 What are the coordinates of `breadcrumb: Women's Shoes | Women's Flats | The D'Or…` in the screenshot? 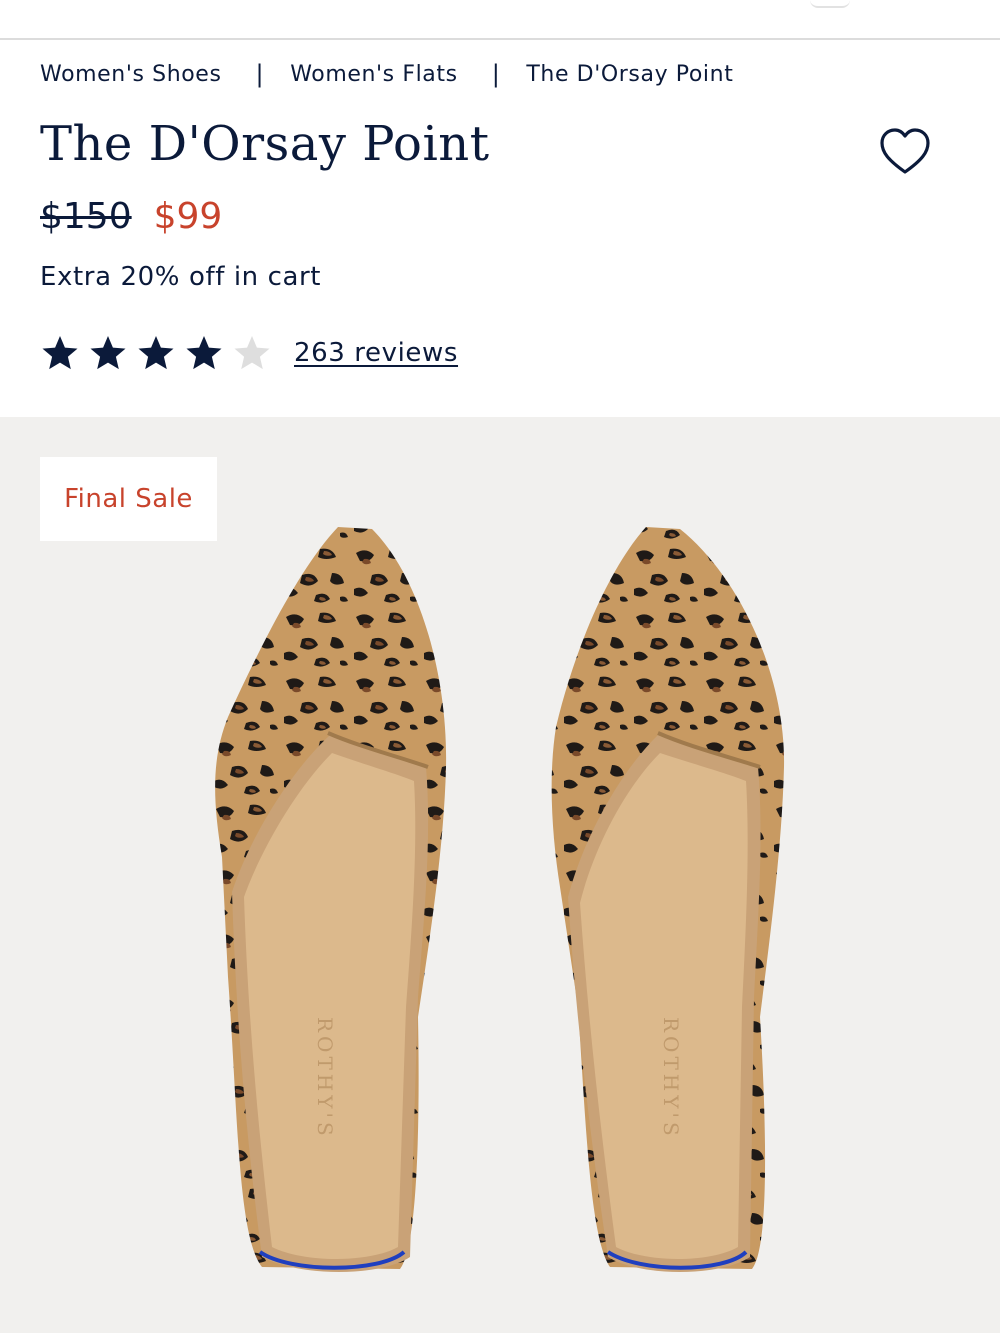 It's located at (386, 74).